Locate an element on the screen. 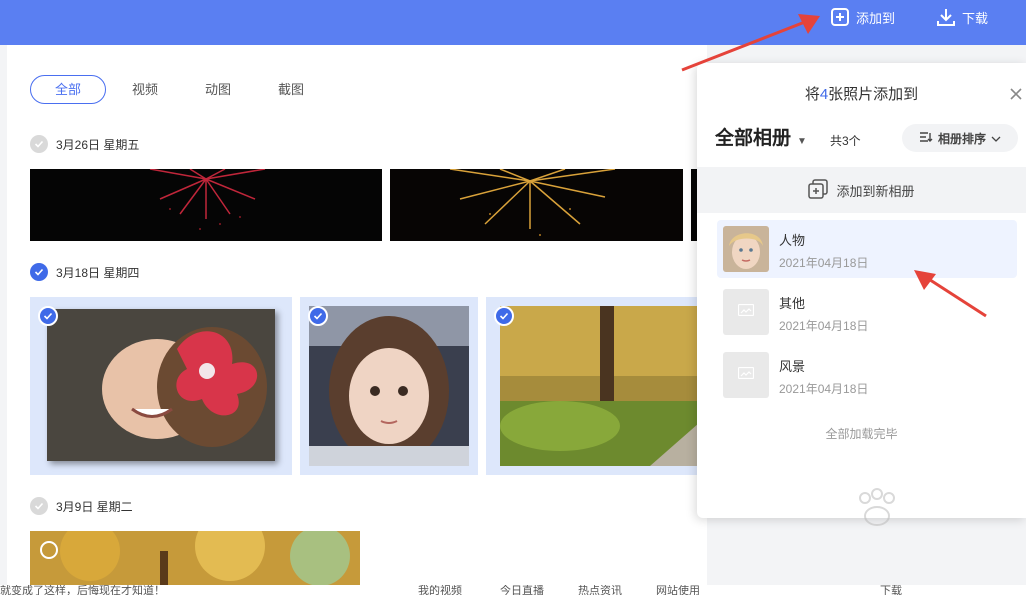 This screenshot has height=595, width=1026. caret-down-icon: ▼ is located at coordinates (802, 141).